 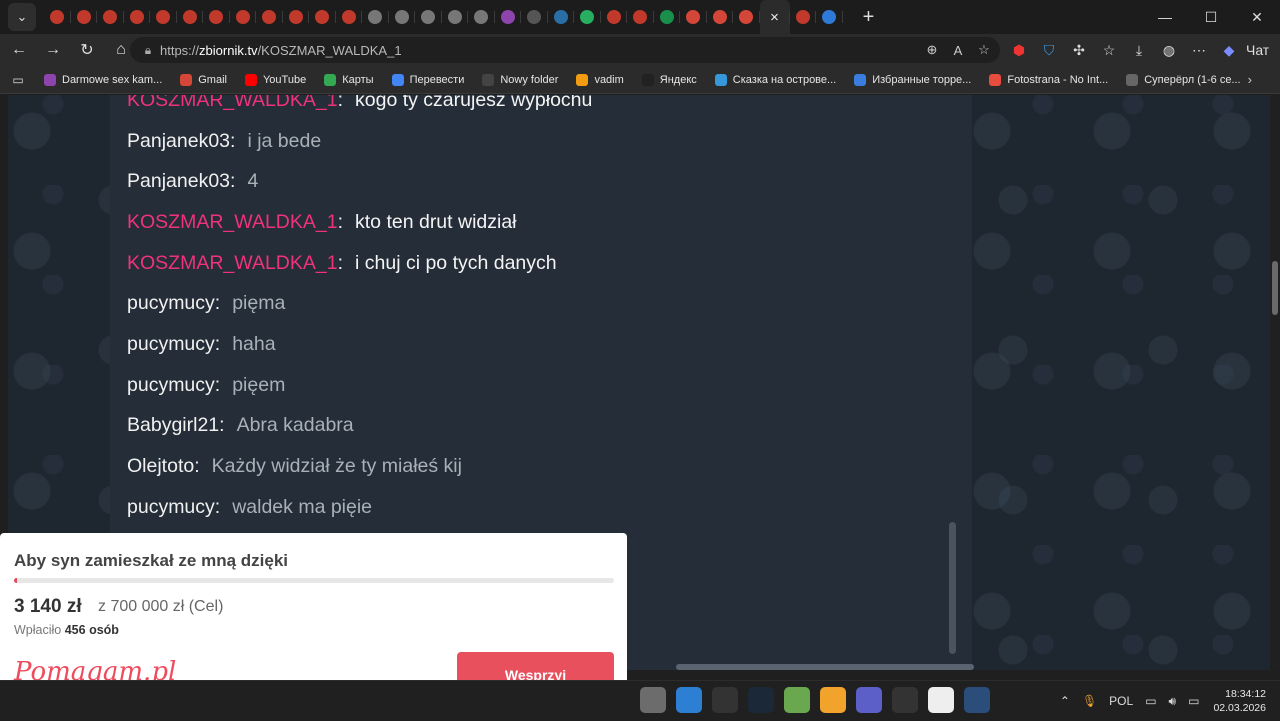 I want to click on battery-icon: ▭, so click(x=1193, y=701).